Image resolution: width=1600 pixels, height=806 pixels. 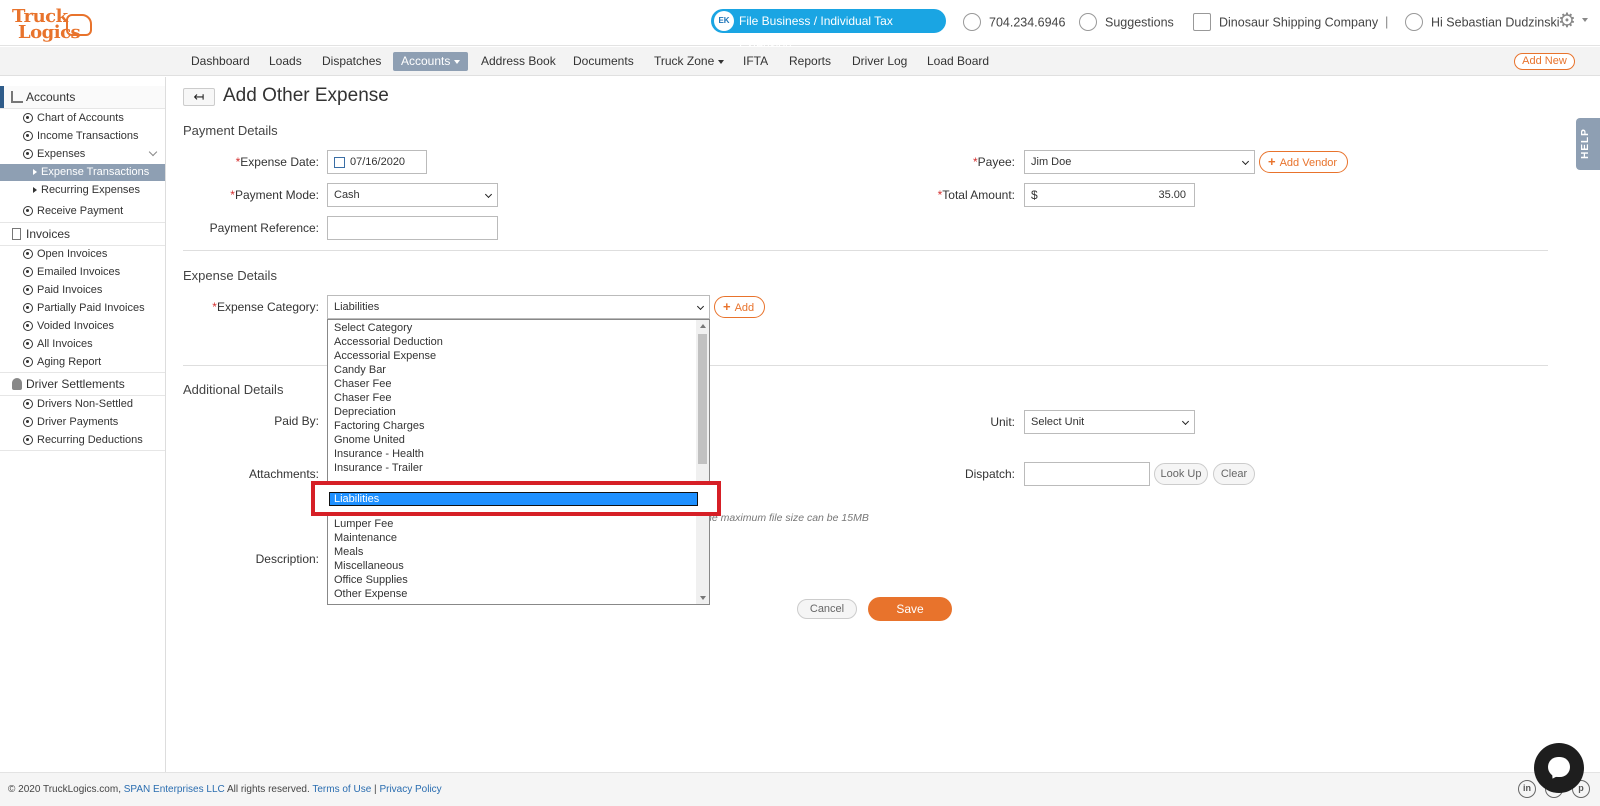 What do you see at coordinates (1285, 22) in the screenshot?
I see `company-selector: Dinosaur Shipping Company` at bounding box center [1285, 22].